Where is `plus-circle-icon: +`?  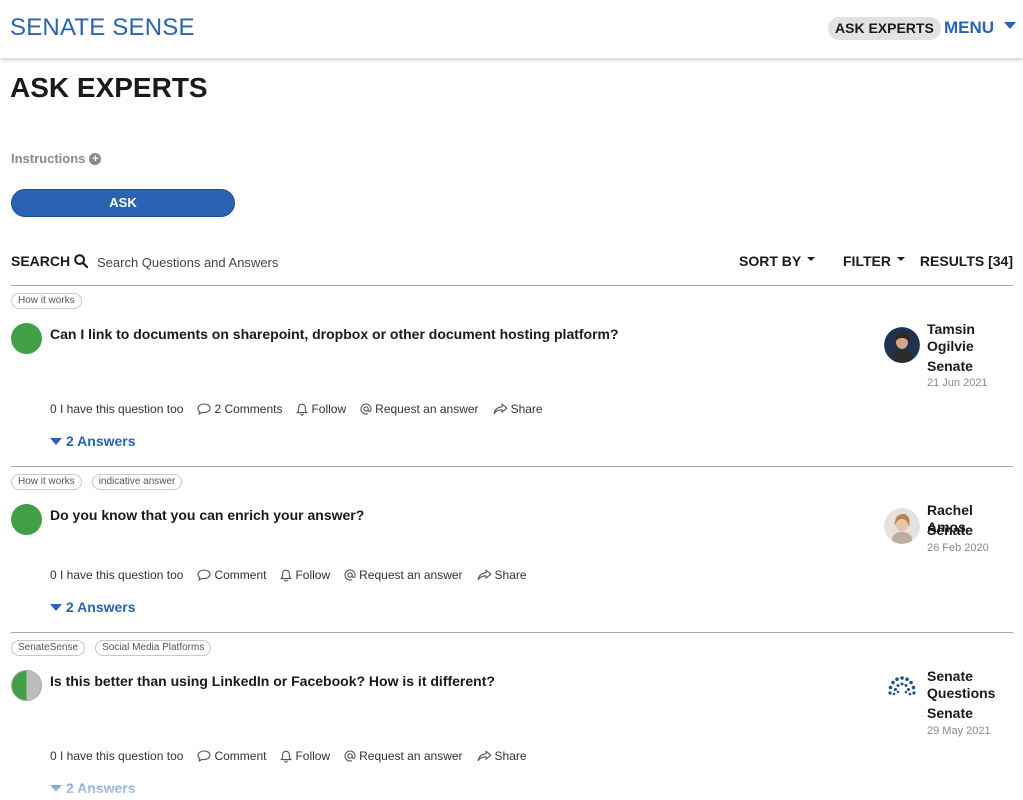 plus-circle-icon: + is located at coordinates (95, 158).